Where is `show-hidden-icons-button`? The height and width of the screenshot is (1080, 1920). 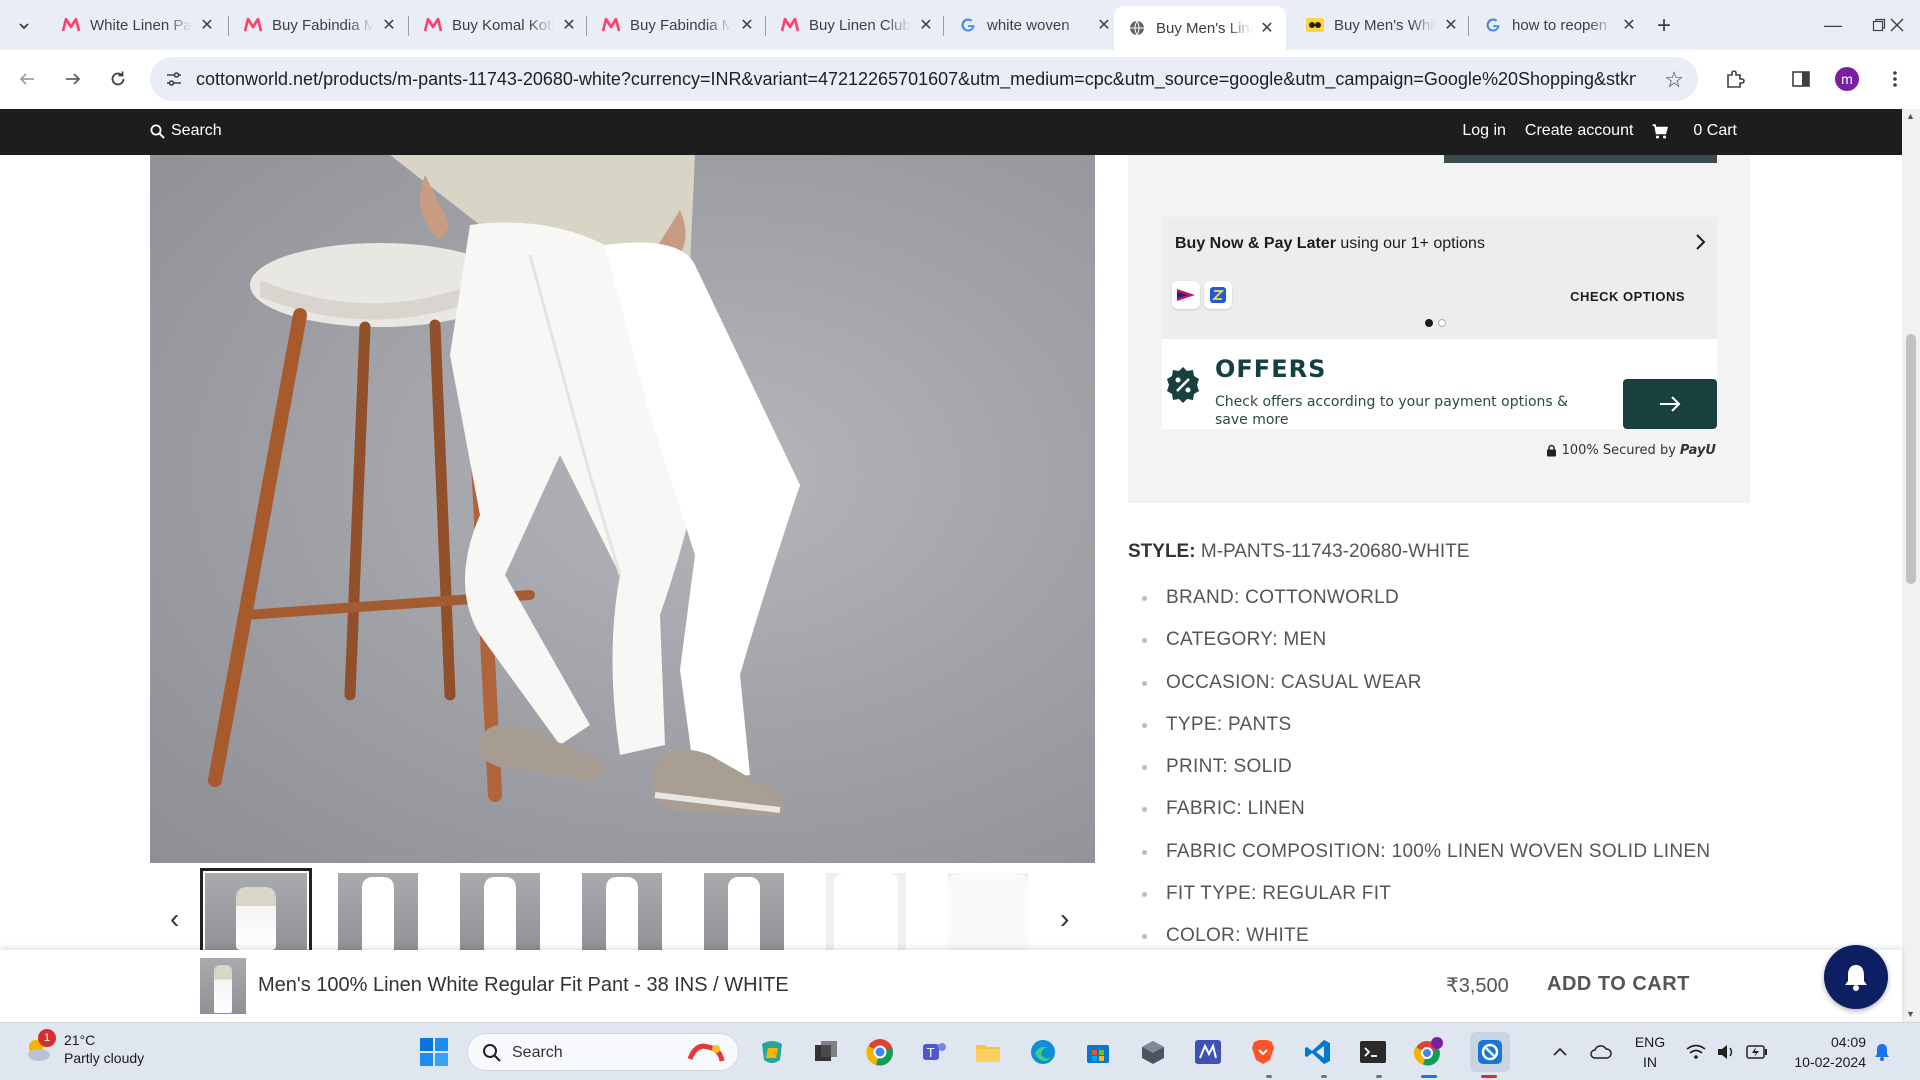
show-hidden-icons-button is located at coordinates (1560, 1051).